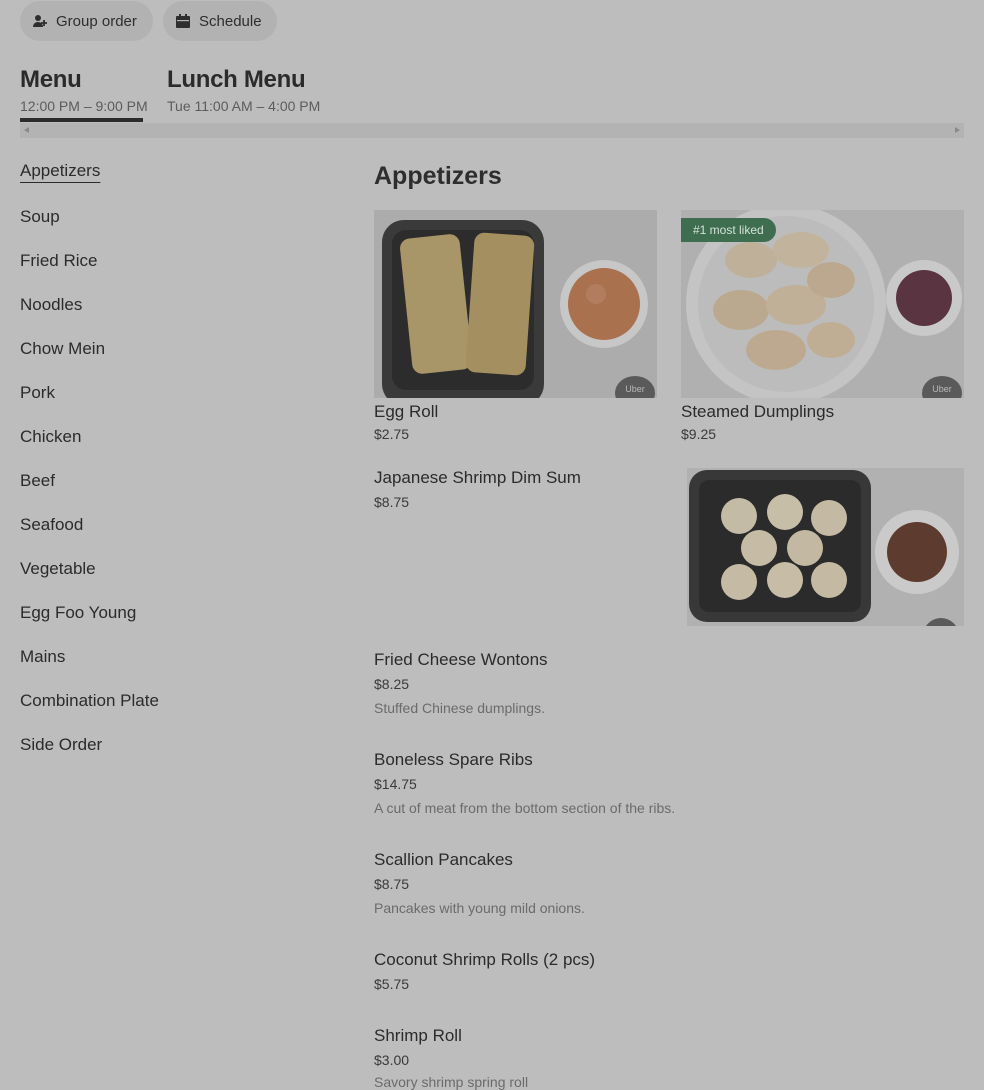 This screenshot has height=1090, width=984. What do you see at coordinates (61, 745) in the screenshot?
I see `sidebar-item-side-order: Side Order` at bounding box center [61, 745].